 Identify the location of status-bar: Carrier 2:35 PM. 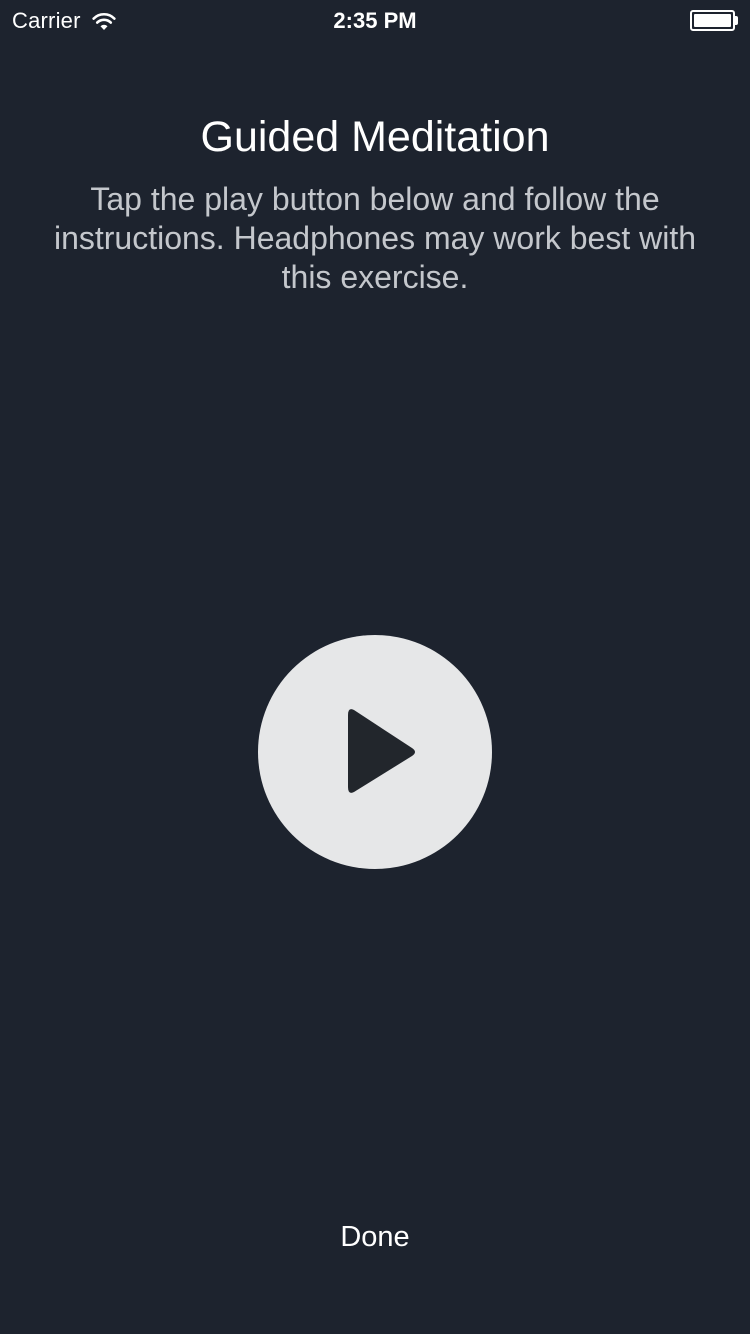
(375, 20).